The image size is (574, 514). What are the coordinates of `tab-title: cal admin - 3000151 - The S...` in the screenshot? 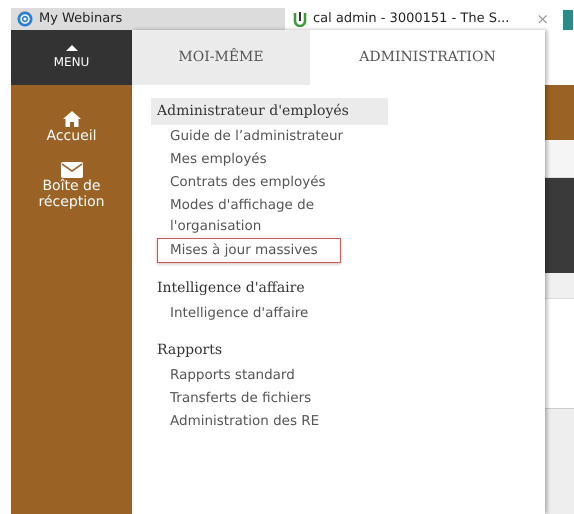 It's located at (411, 19).